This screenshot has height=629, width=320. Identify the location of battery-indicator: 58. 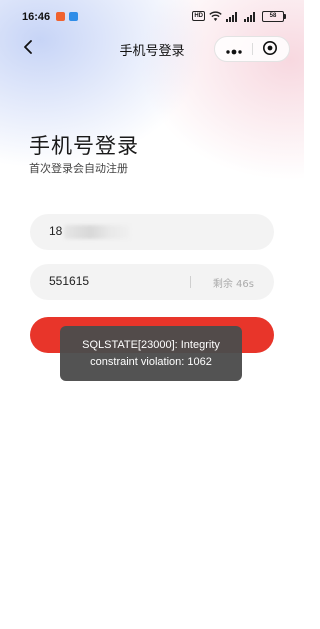
(274, 16).